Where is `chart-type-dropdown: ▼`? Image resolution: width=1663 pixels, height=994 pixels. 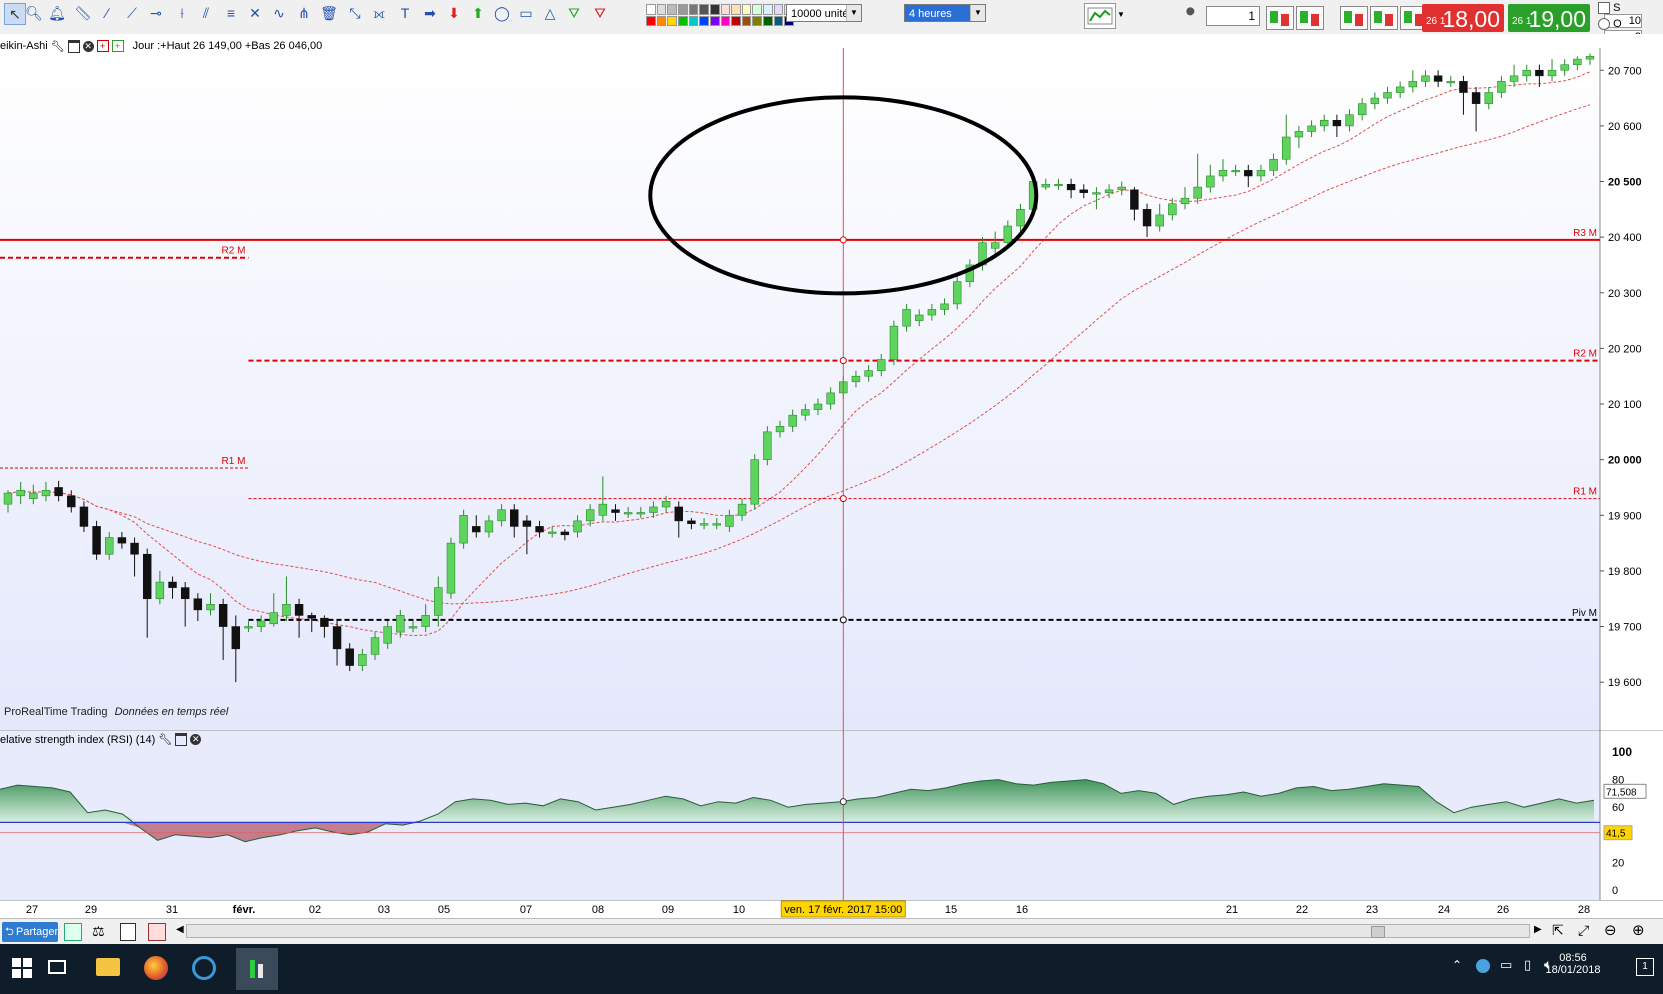
chart-type-dropdown: ▼ is located at coordinates (1122, 15).